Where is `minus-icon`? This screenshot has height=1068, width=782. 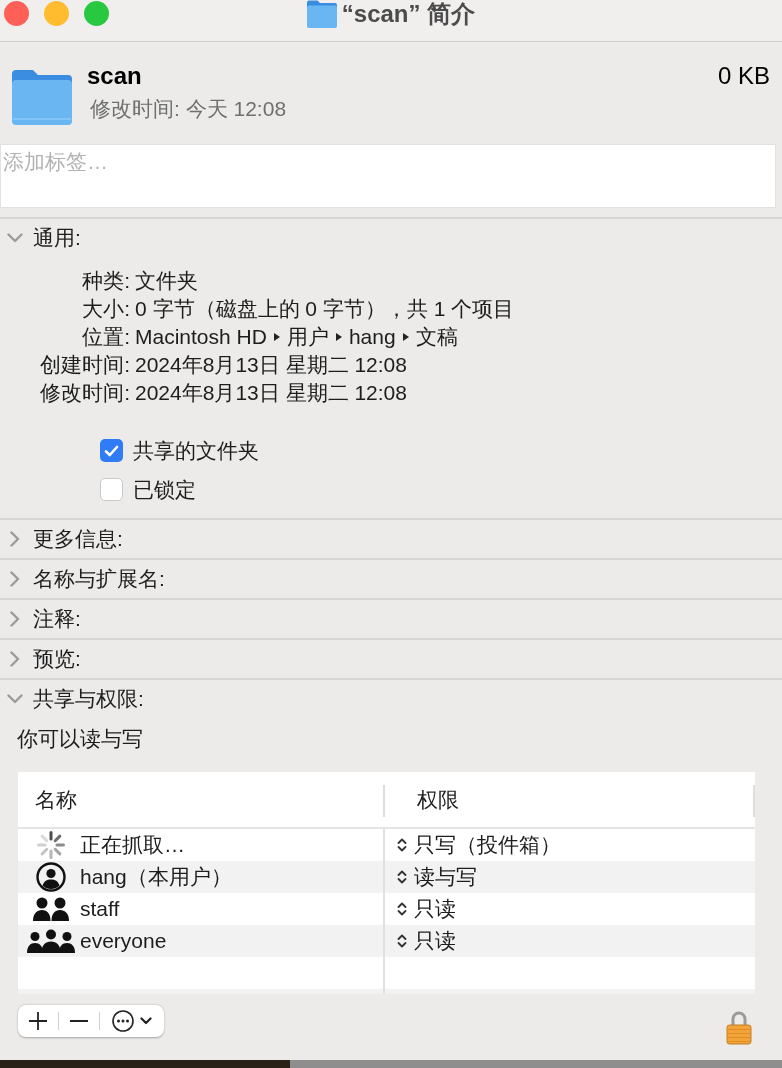 minus-icon is located at coordinates (79, 1021).